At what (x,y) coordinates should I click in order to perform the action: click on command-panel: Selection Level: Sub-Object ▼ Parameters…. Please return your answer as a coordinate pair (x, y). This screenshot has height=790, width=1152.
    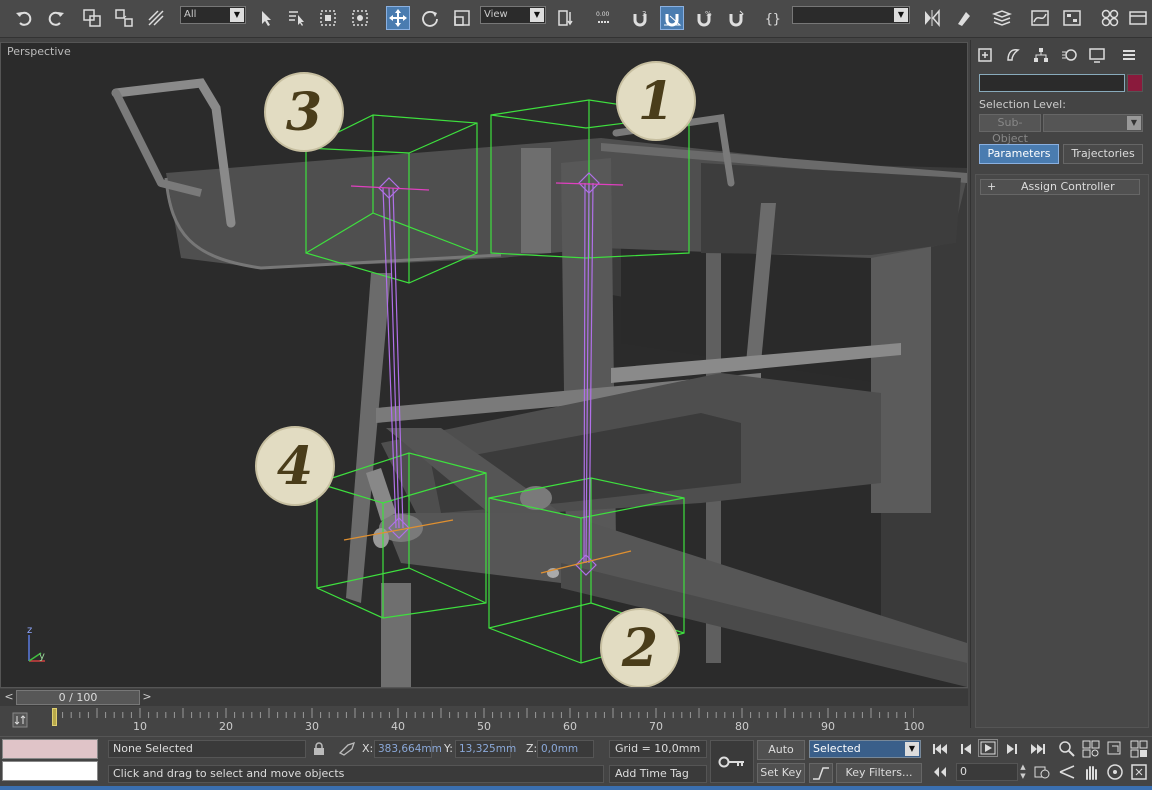
    Looking at the image, I should click on (1061, 384).